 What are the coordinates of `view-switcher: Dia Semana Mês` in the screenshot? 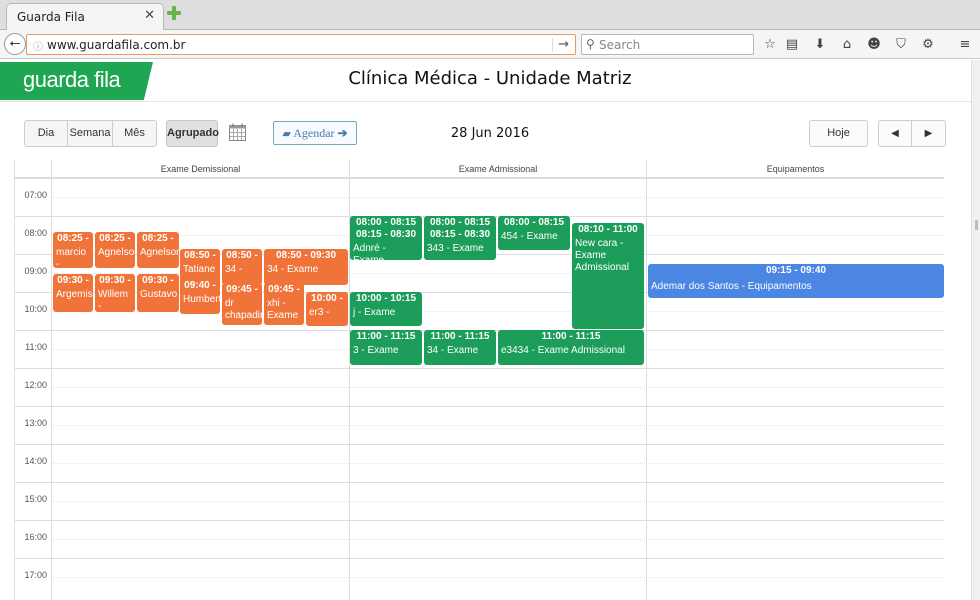 It's located at (90, 134).